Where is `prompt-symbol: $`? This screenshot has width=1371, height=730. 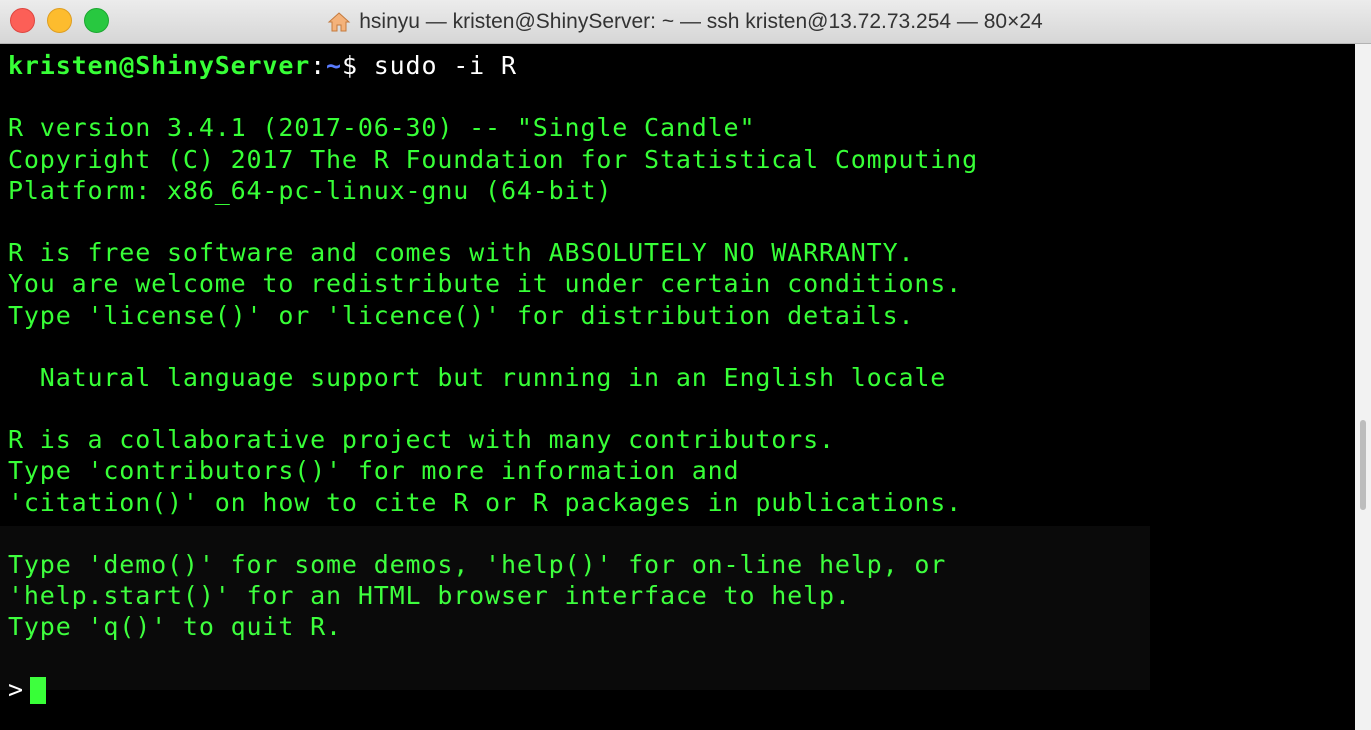 prompt-symbol: $ is located at coordinates (349, 65).